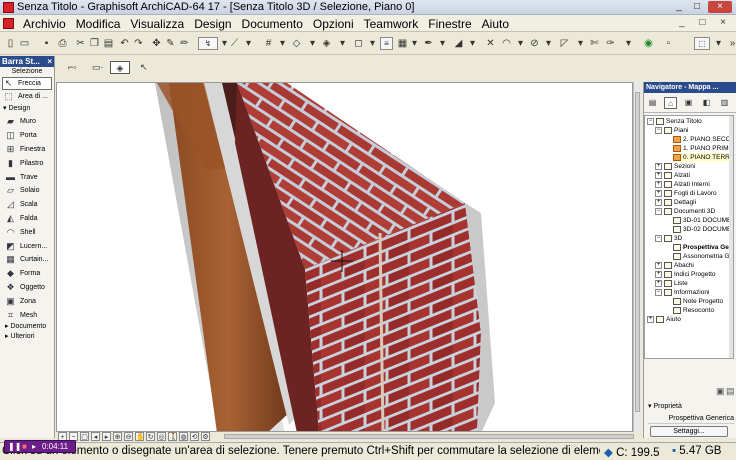  I want to click on tool-beam: ▬ Trave, so click(27, 177).